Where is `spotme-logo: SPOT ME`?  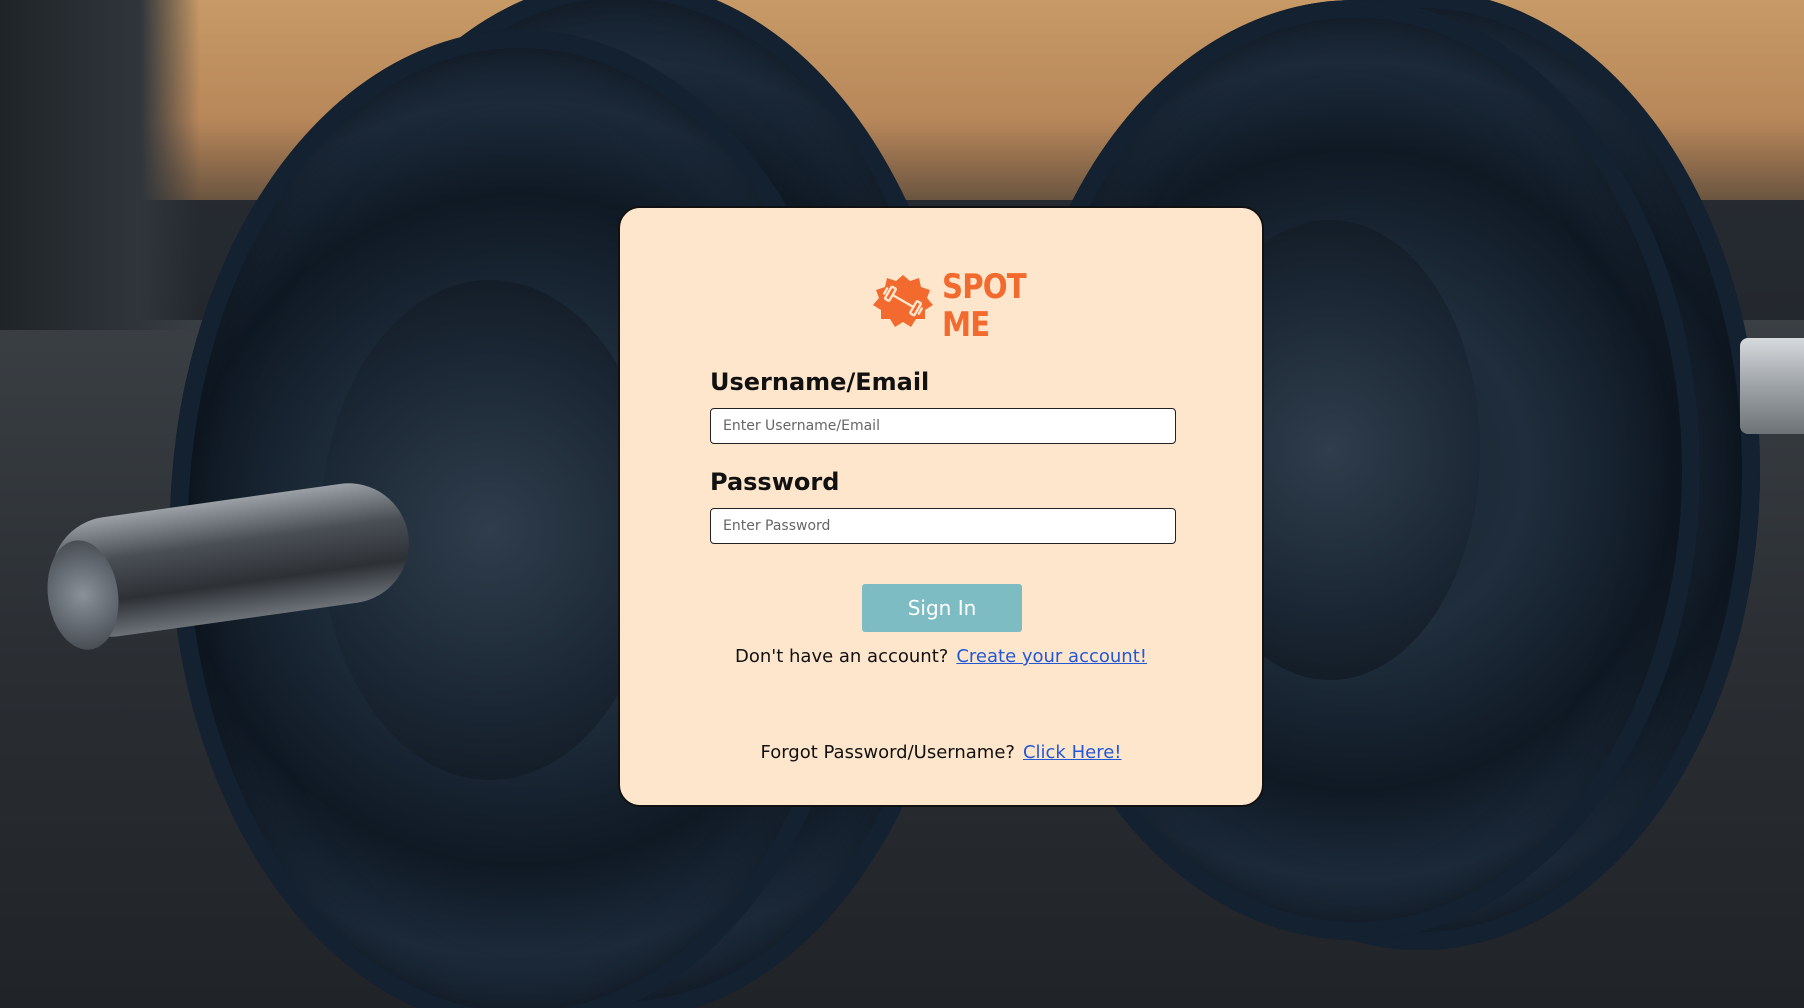 spotme-logo: SPOT ME is located at coordinates (950, 308).